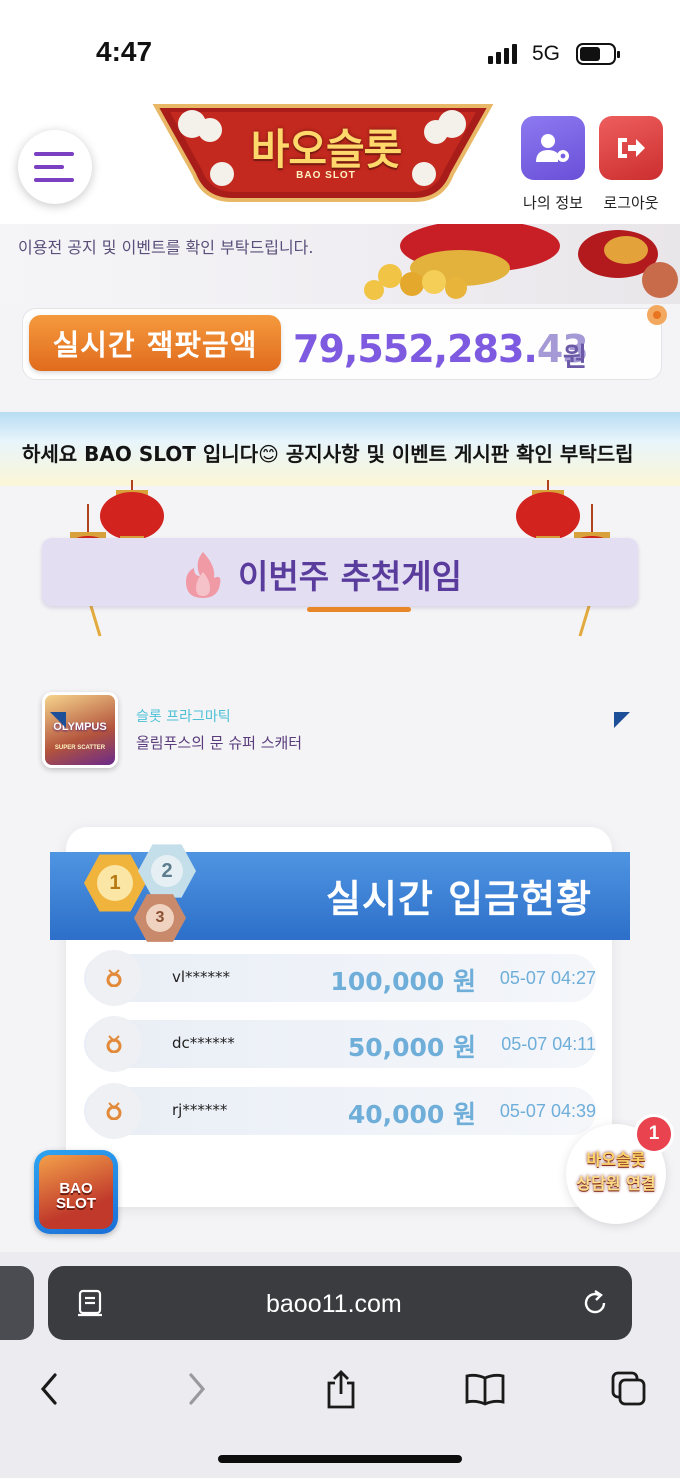 The width and height of the screenshot is (680, 1478). I want to click on jackpot-unit: 원, so click(575, 358).